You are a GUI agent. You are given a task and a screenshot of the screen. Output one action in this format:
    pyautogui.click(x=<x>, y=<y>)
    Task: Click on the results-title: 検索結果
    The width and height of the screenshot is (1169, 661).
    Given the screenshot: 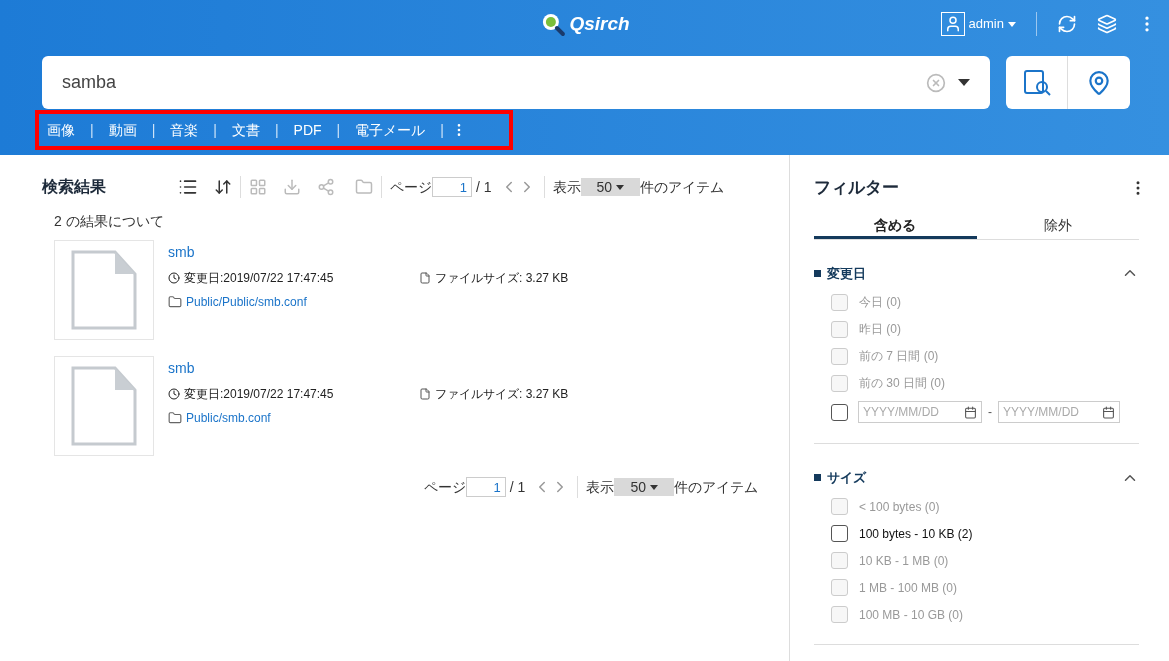 What is the action you would take?
    pyautogui.click(x=74, y=187)
    